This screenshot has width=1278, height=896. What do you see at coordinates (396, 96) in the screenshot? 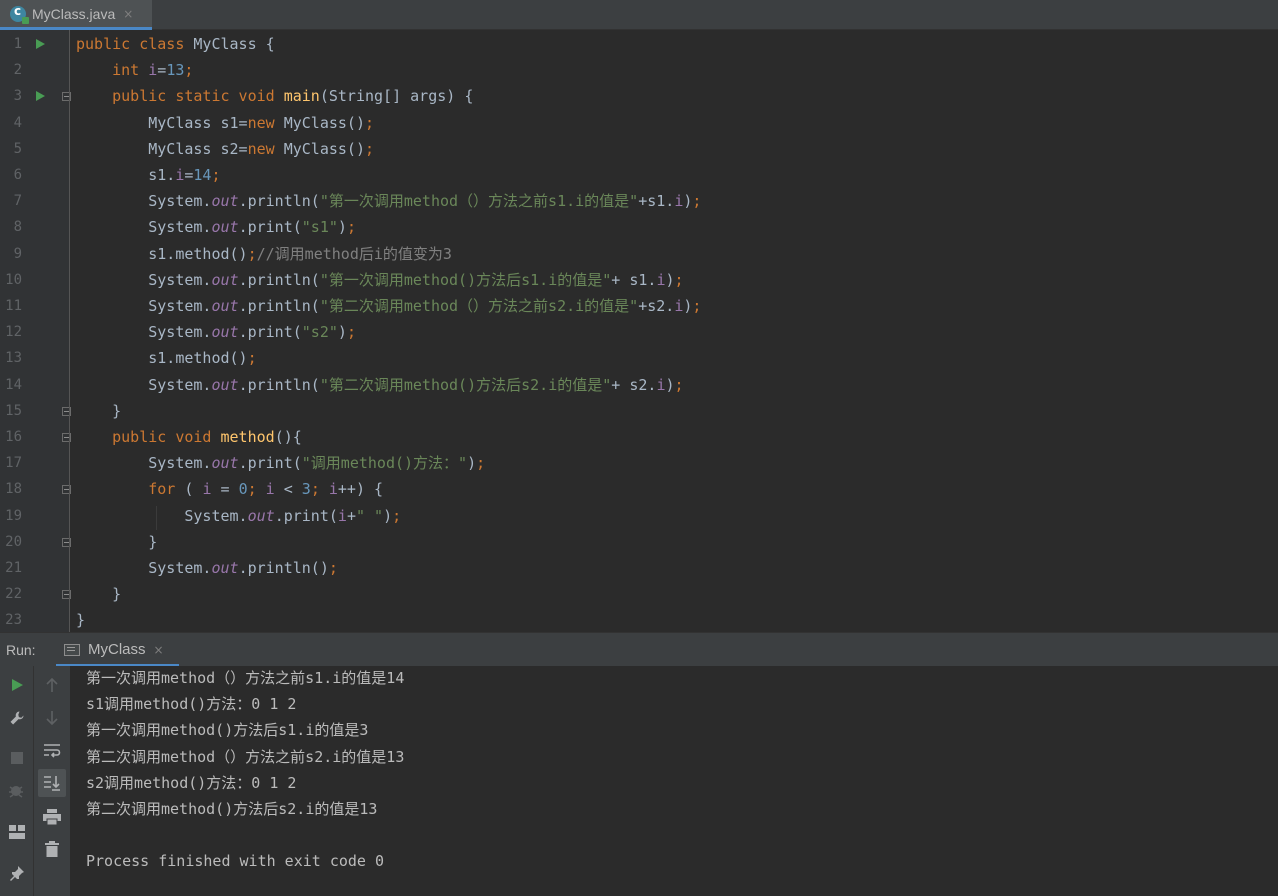
I see `code-token: (String[] args) {` at bounding box center [396, 96].